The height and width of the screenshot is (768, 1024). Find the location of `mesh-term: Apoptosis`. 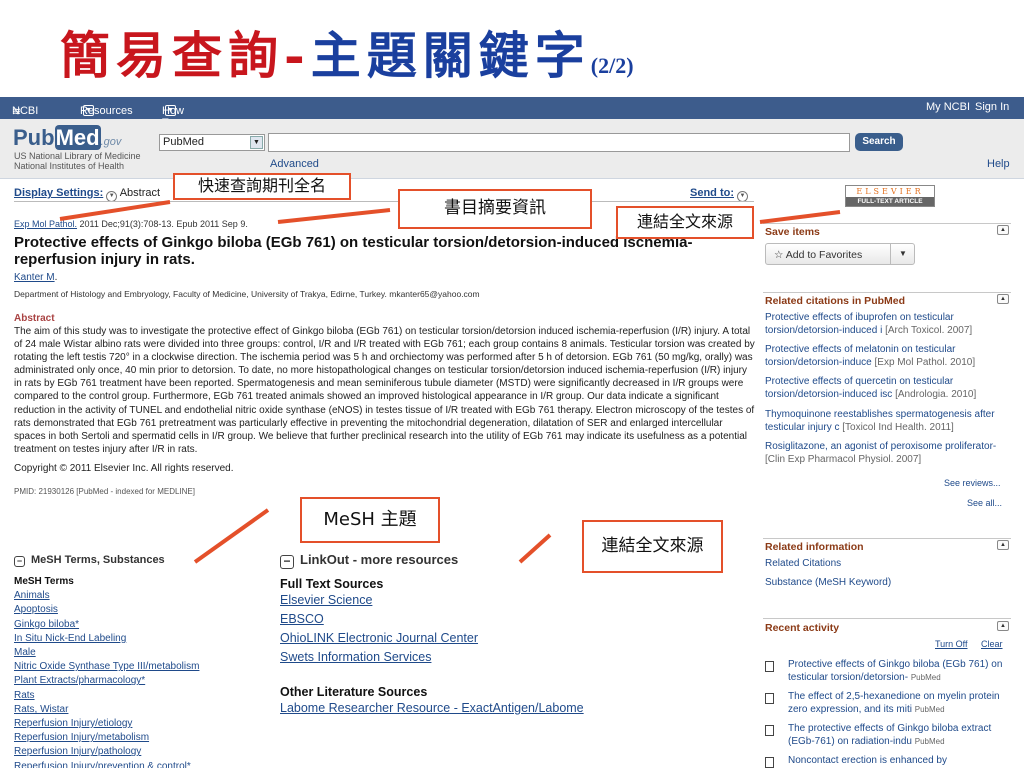

mesh-term: Apoptosis is located at coordinates (106, 610).